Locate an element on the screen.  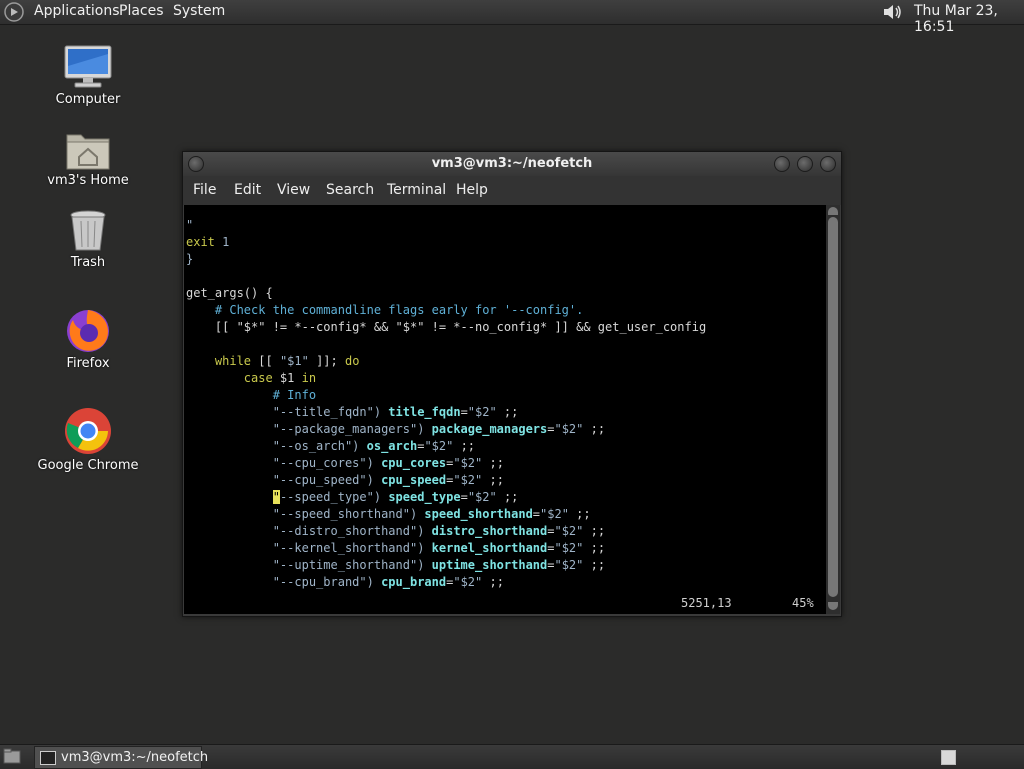
distro-logo-icon is located at coordinates (14, 12).